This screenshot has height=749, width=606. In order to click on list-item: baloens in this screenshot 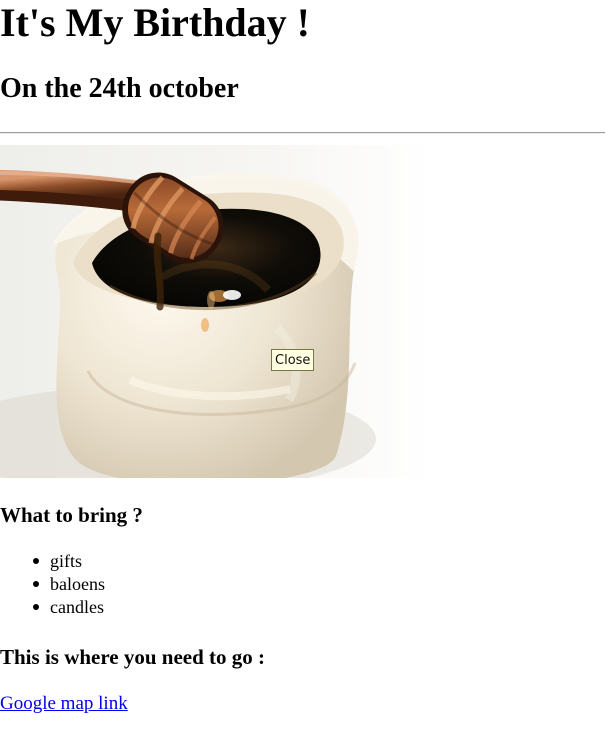, I will do `click(120, 584)`.